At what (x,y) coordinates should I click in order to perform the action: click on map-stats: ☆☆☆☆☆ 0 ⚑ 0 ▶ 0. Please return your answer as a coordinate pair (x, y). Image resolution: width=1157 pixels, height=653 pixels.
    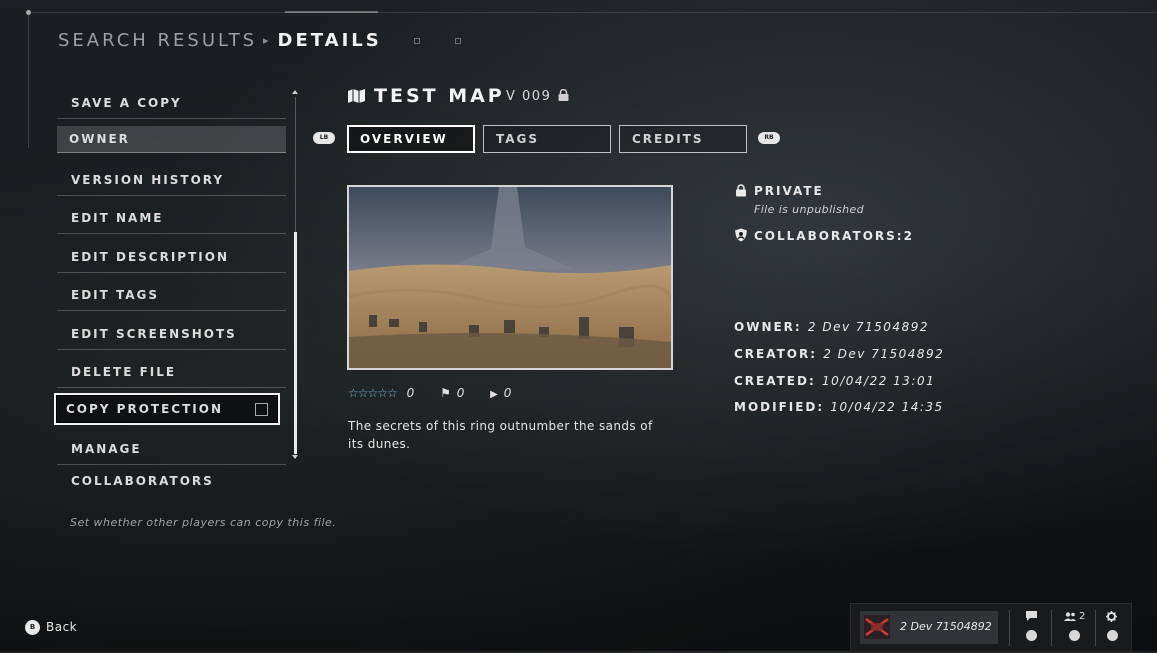
    Looking at the image, I should click on (429, 393).